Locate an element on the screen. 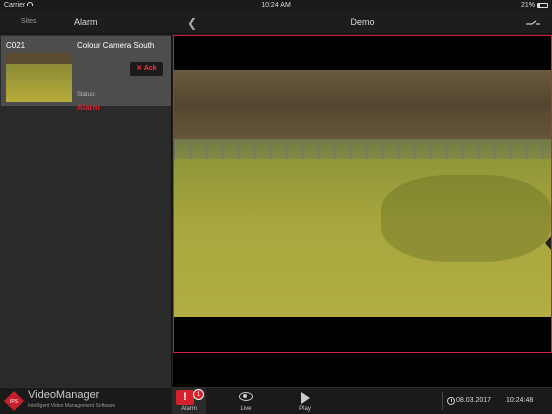 This screenshot has width=552, height=414. date-value: 08.03.2017 is located at coordinates (474, 400).